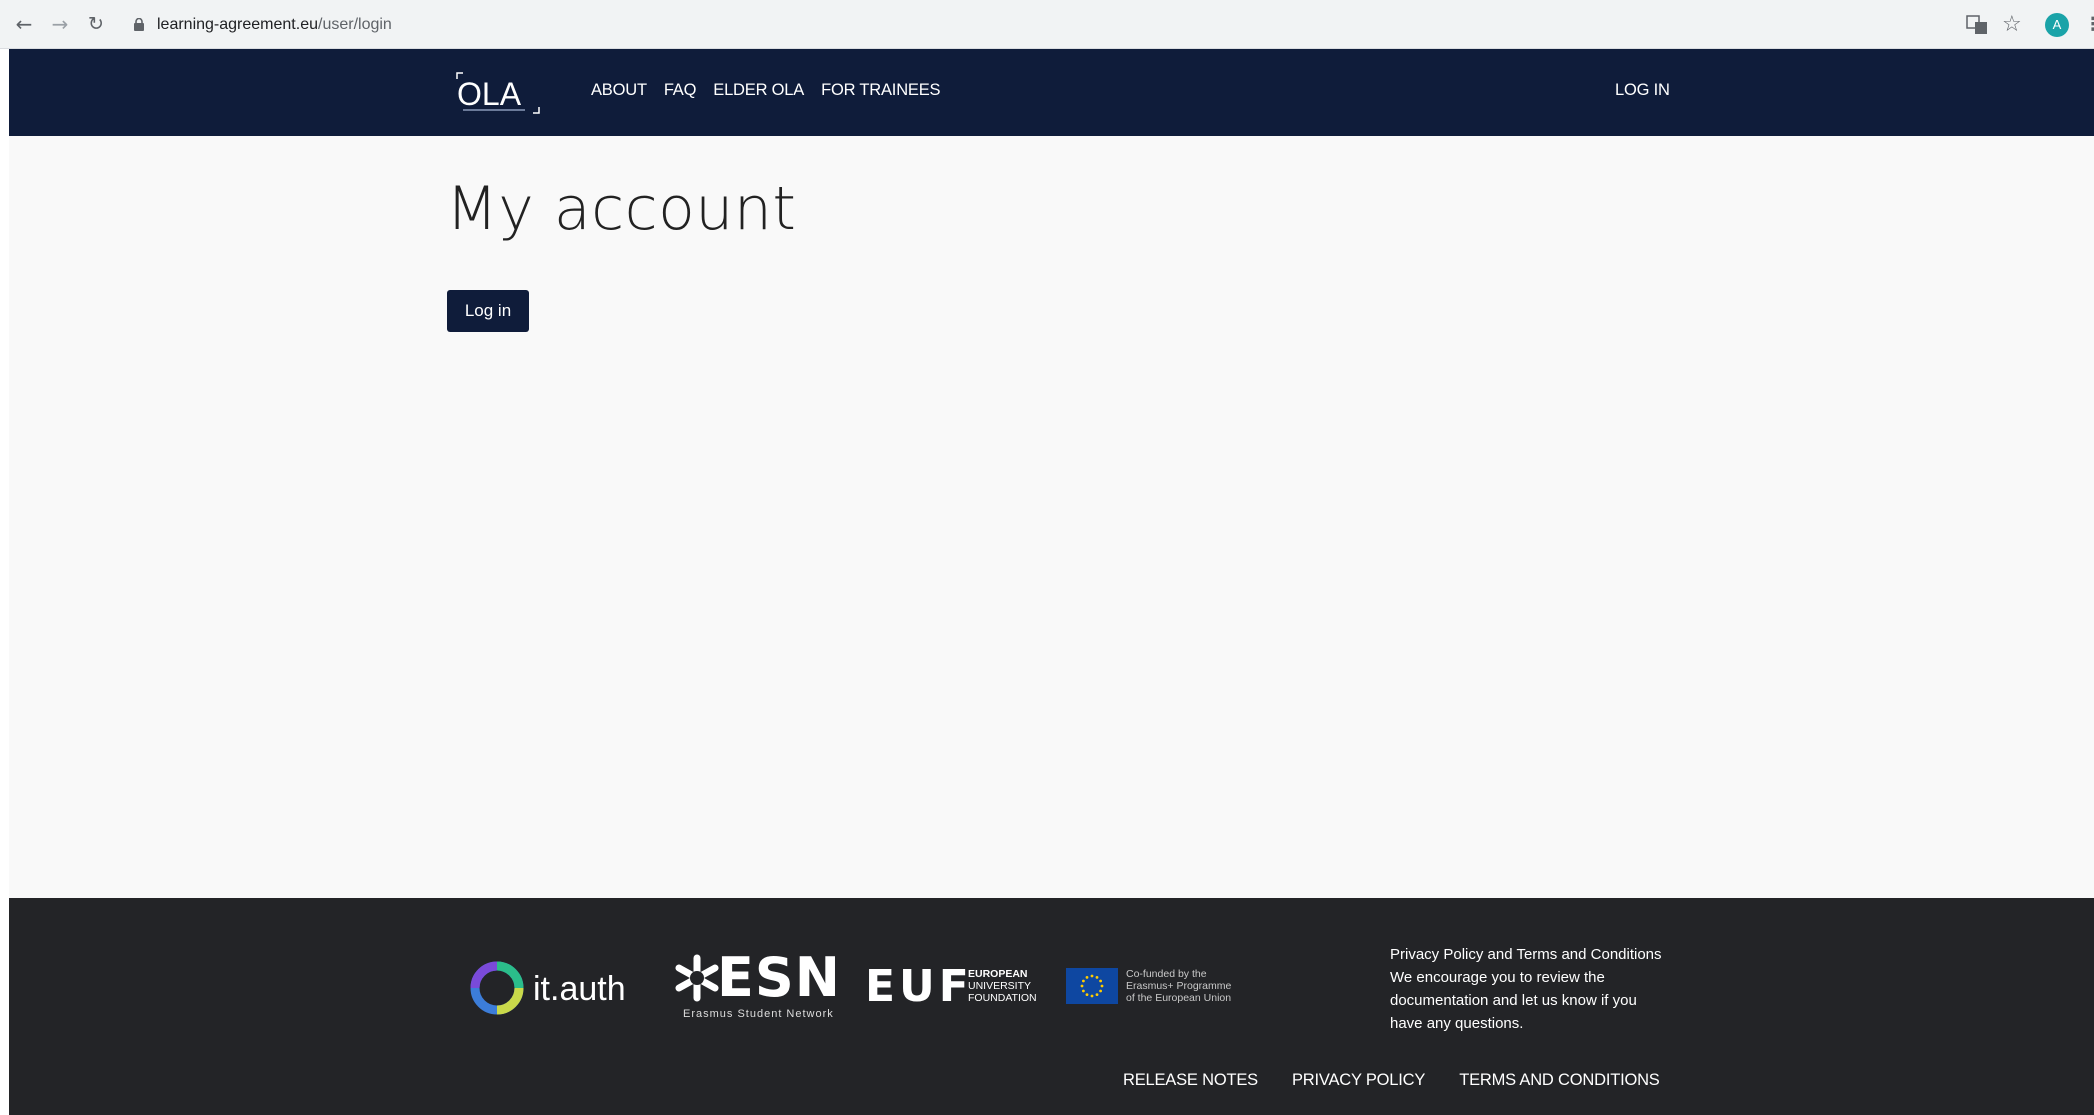 This screenshot has height=1115, width=2094. What do you see at coordinates (2089, 24) in the screenshot?
I see `menu-icon: ⋮` at bounding box center [2089, 24].